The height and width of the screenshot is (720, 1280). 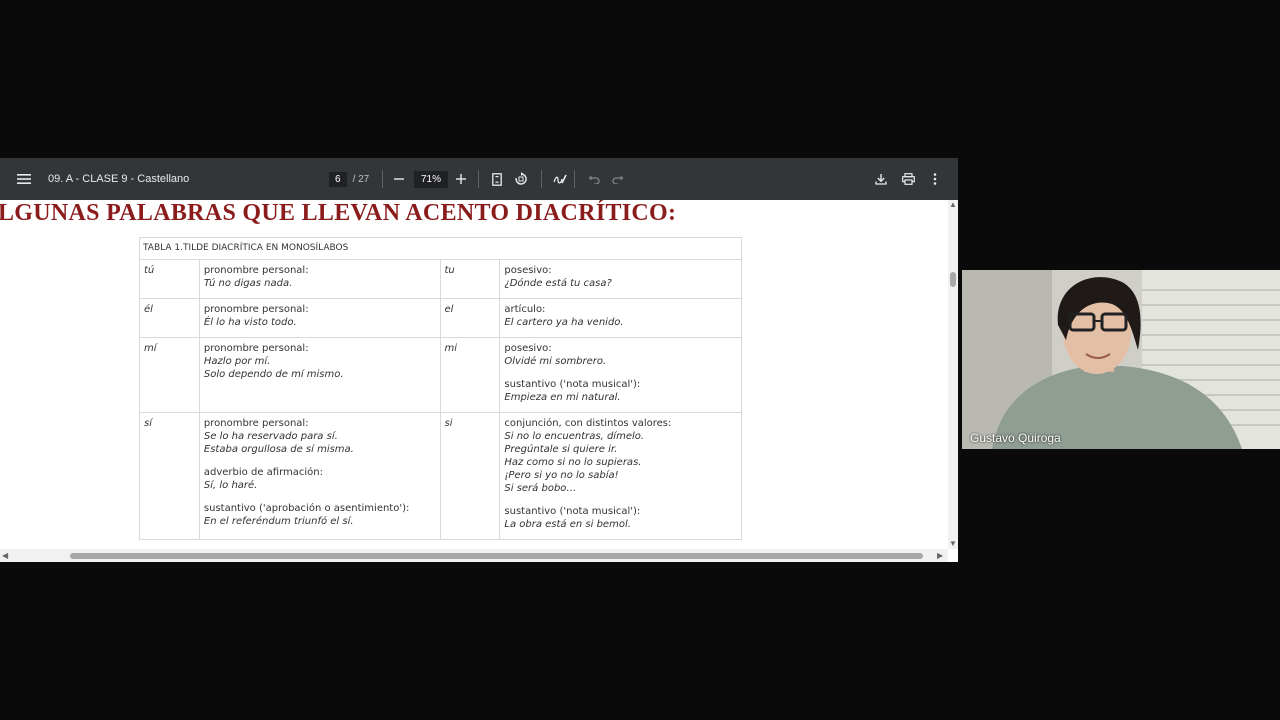 What do you see at coordinates (479, 179) in the screenshot?
I see `pdf-toolbar: 09. A - CLASE 9 - Castellano 6 / 27 71%` at bounding box center [479, 179].